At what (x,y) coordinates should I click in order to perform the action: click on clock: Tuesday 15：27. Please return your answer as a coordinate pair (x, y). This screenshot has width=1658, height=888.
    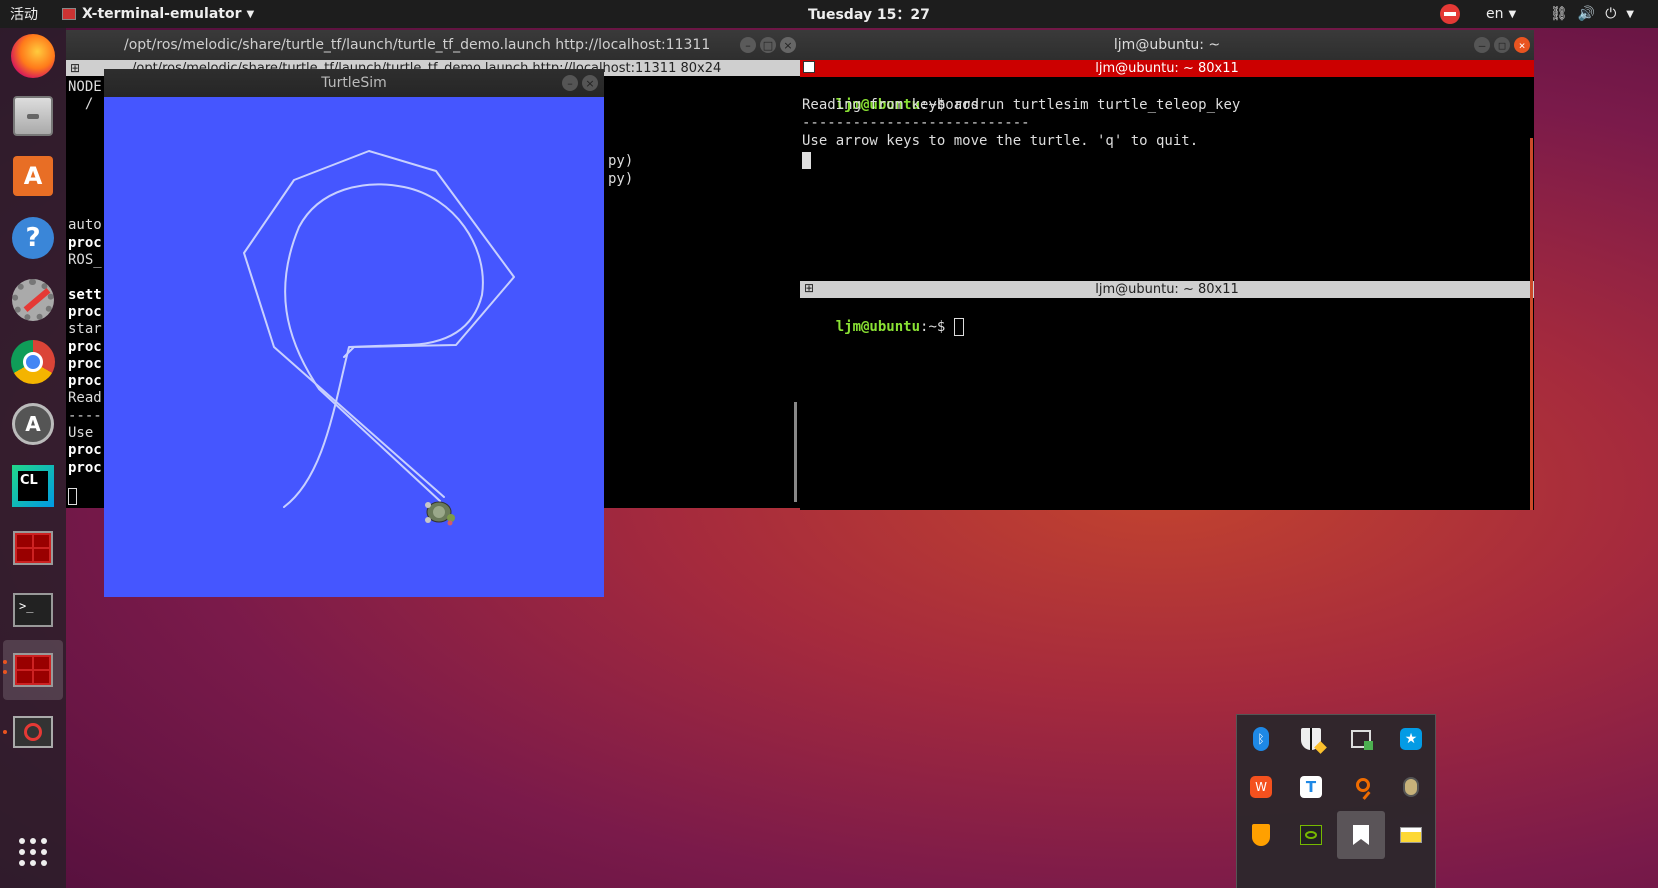
    Looking at the image, I should click on (869, 14).